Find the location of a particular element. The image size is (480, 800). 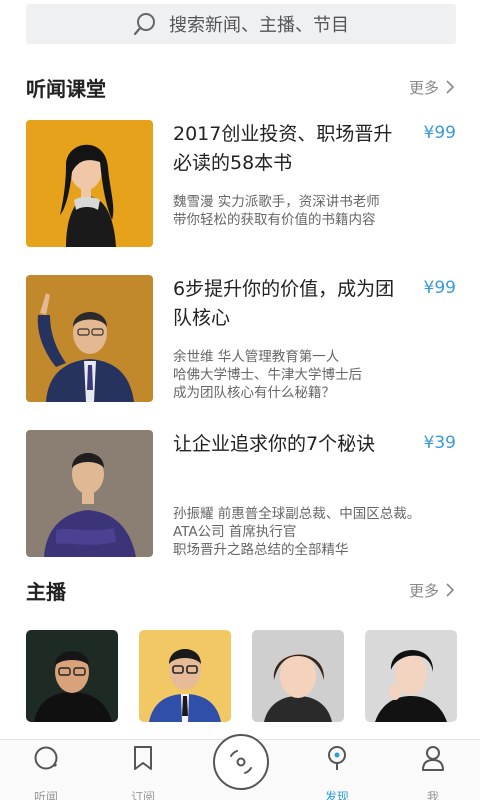

course-desc-line: 余世维 华人管理教育第一人 is located at coordinates (256, 357).